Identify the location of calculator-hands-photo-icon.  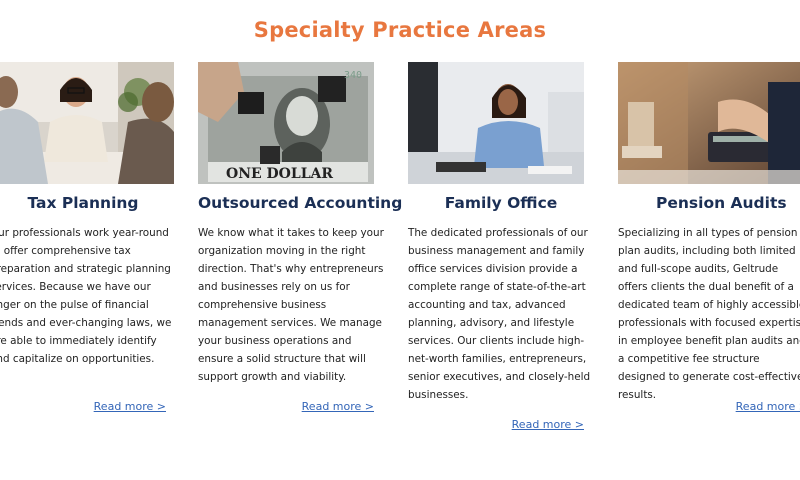
(709, 123).